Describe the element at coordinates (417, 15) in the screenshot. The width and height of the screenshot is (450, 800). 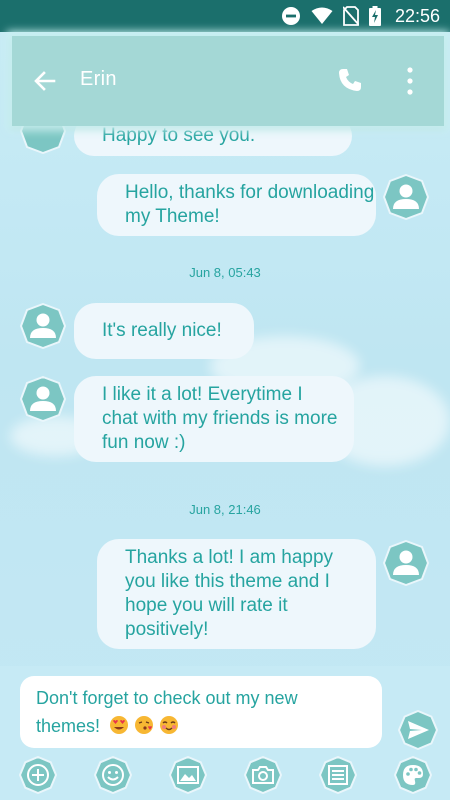
I see `clock: 22:56` at that location.